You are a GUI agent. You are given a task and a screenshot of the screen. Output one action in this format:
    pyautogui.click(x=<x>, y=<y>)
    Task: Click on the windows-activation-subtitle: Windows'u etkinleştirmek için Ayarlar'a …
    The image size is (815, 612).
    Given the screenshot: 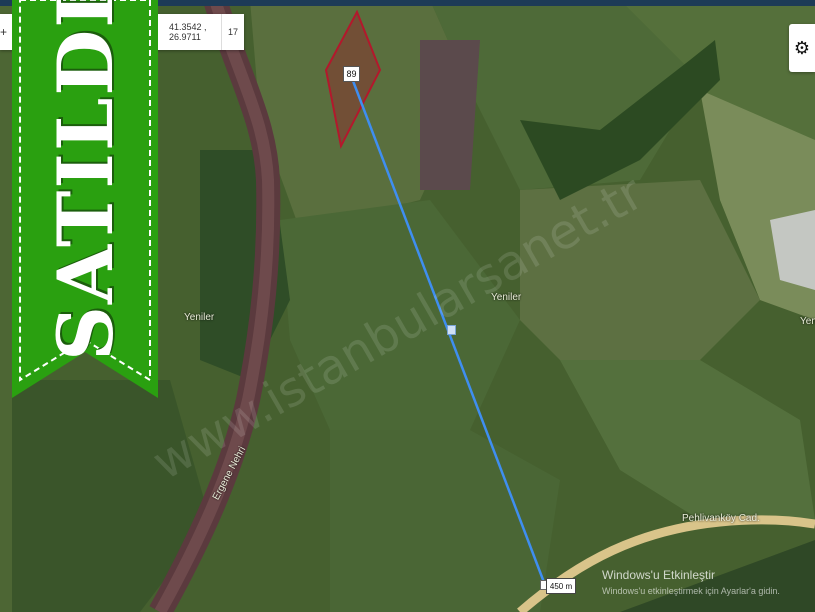 What is the action you would take?
    pyautogui.click(x=691, y=591)
    